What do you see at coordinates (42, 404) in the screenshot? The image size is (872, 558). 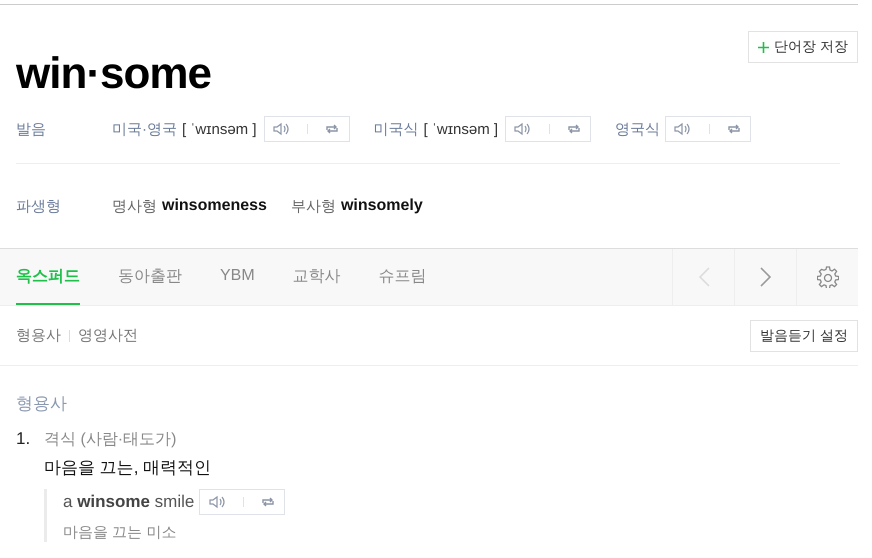 I see `part-of-speech-heading: 형용사` at bounding box center [42, 404].